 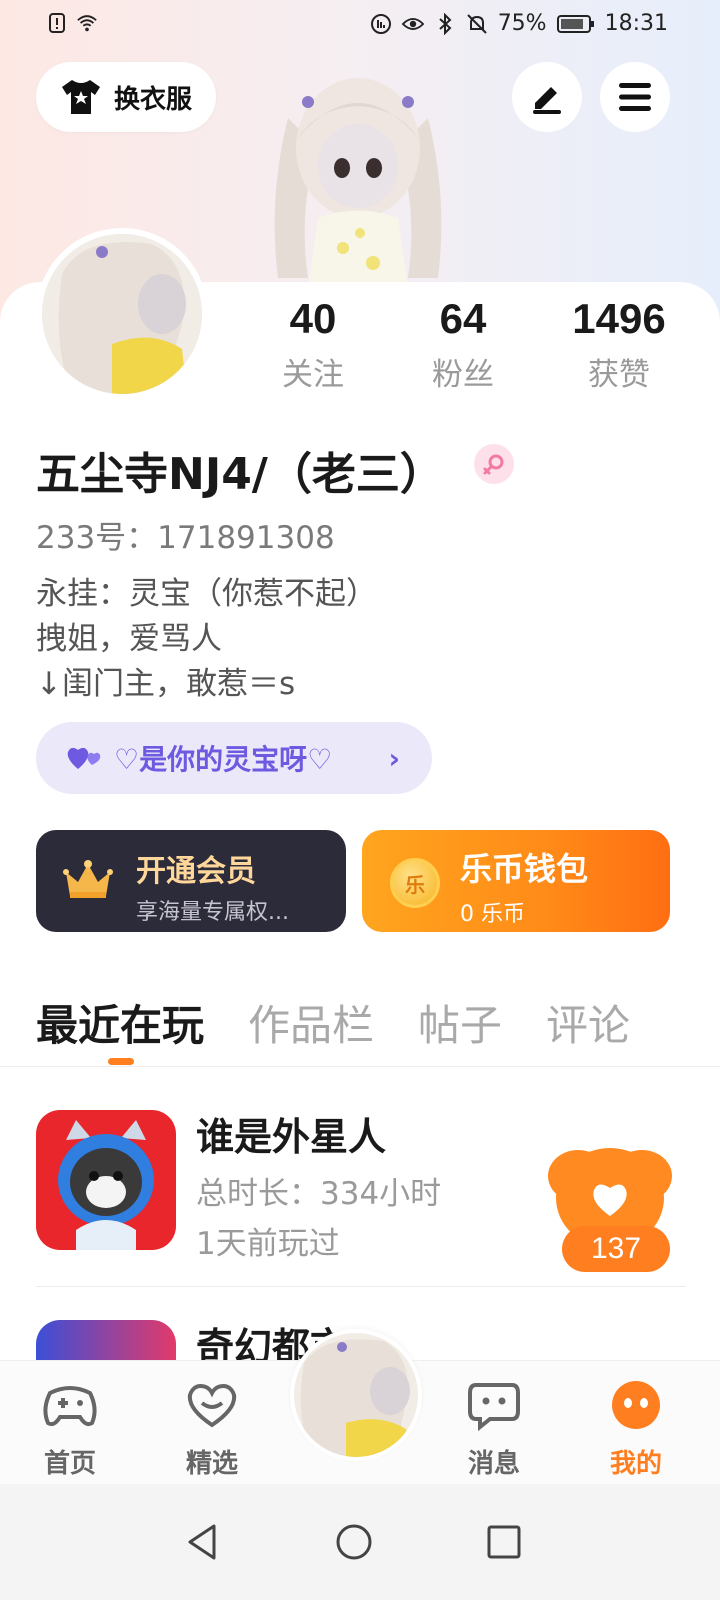 I want to click on profile-name: 五尘寺NJ4/（老三）, so click(x=240, y=474).